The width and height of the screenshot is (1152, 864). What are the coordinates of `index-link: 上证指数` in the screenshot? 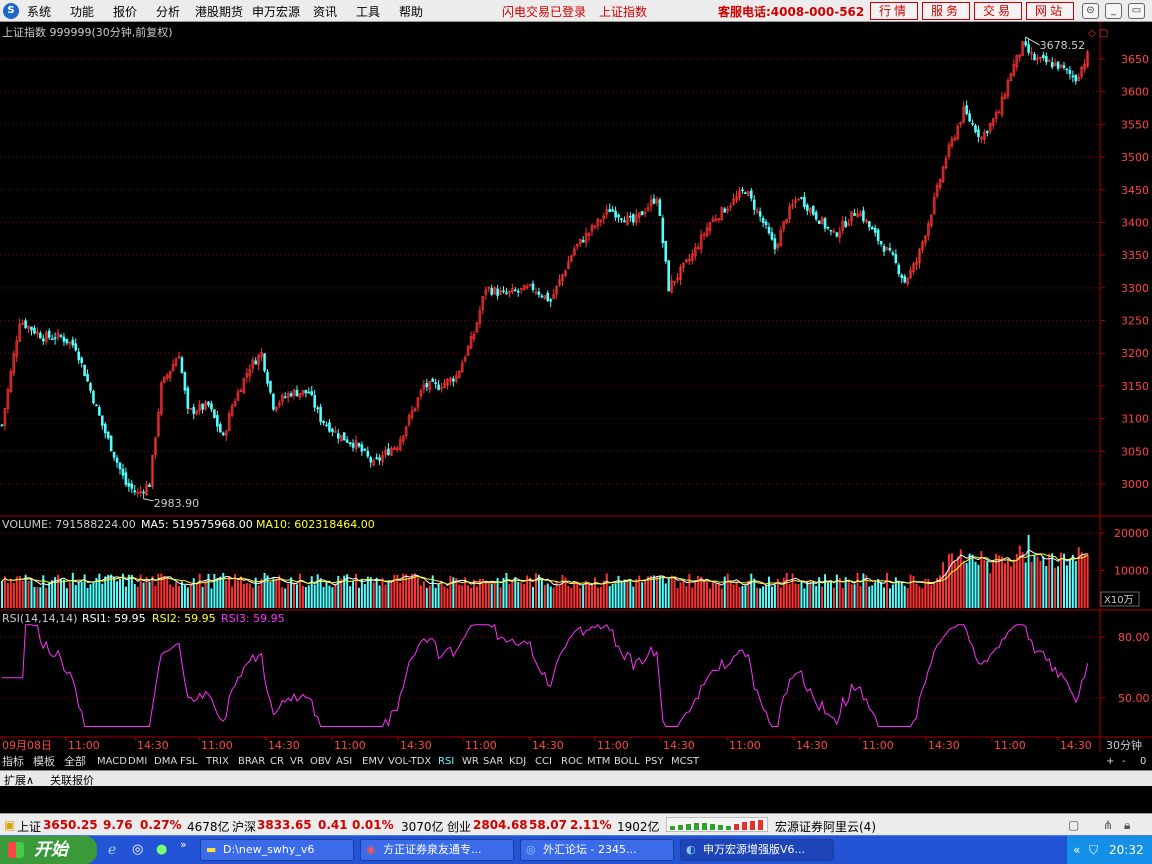 It's located at (623, 11).